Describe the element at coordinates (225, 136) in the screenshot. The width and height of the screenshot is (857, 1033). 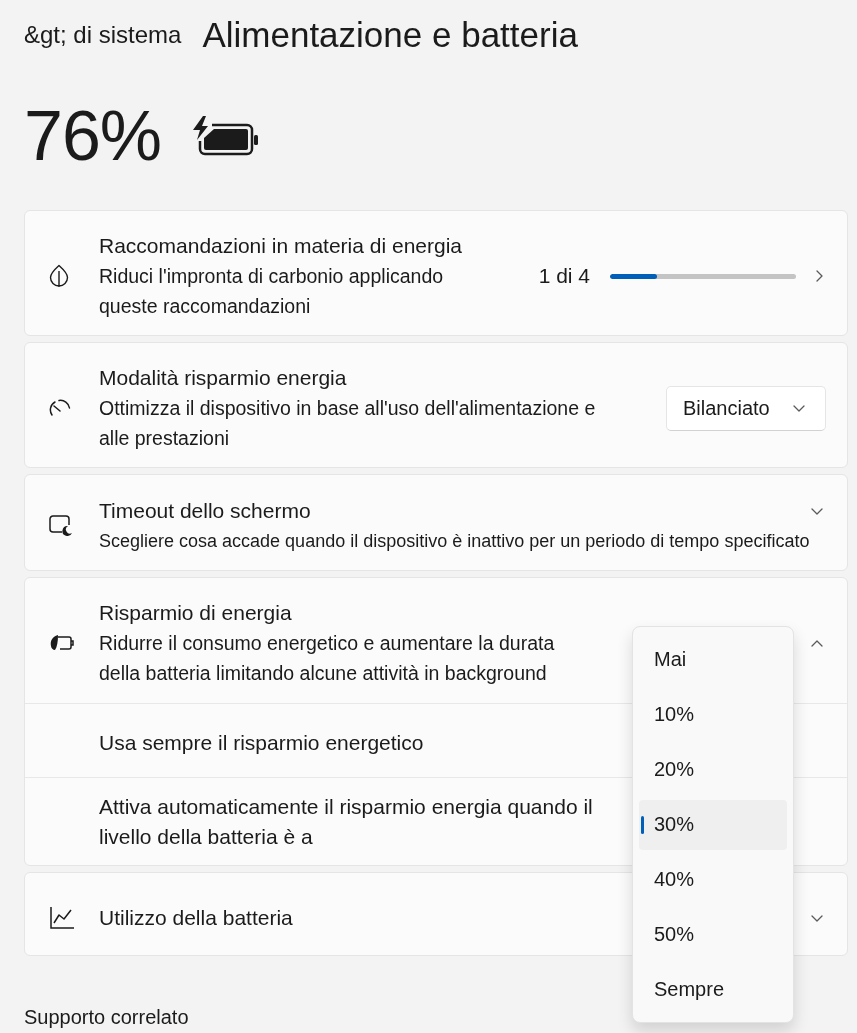
I see `charging-battery-icon` at that location.